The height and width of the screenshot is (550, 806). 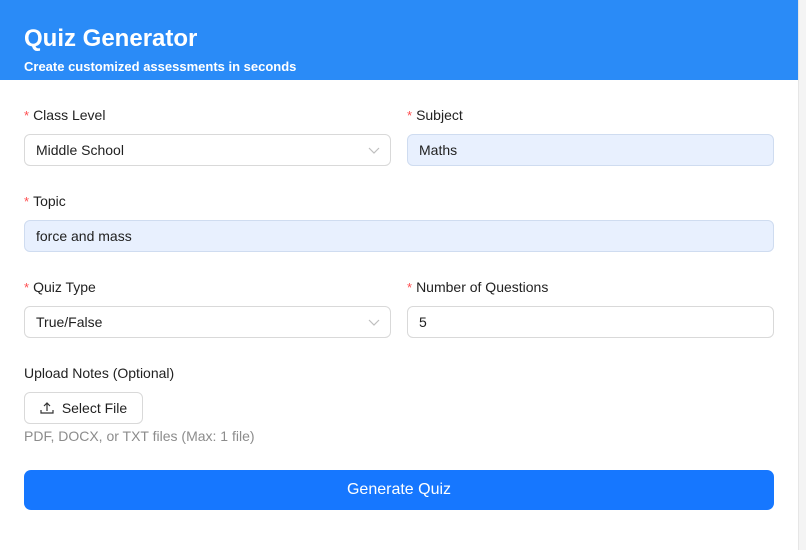 What do you see at coordinates (160, 66) in the screenshot?
I see `page-subtitle: Create customized assessments in seconds` at bounding box center [160, 66].